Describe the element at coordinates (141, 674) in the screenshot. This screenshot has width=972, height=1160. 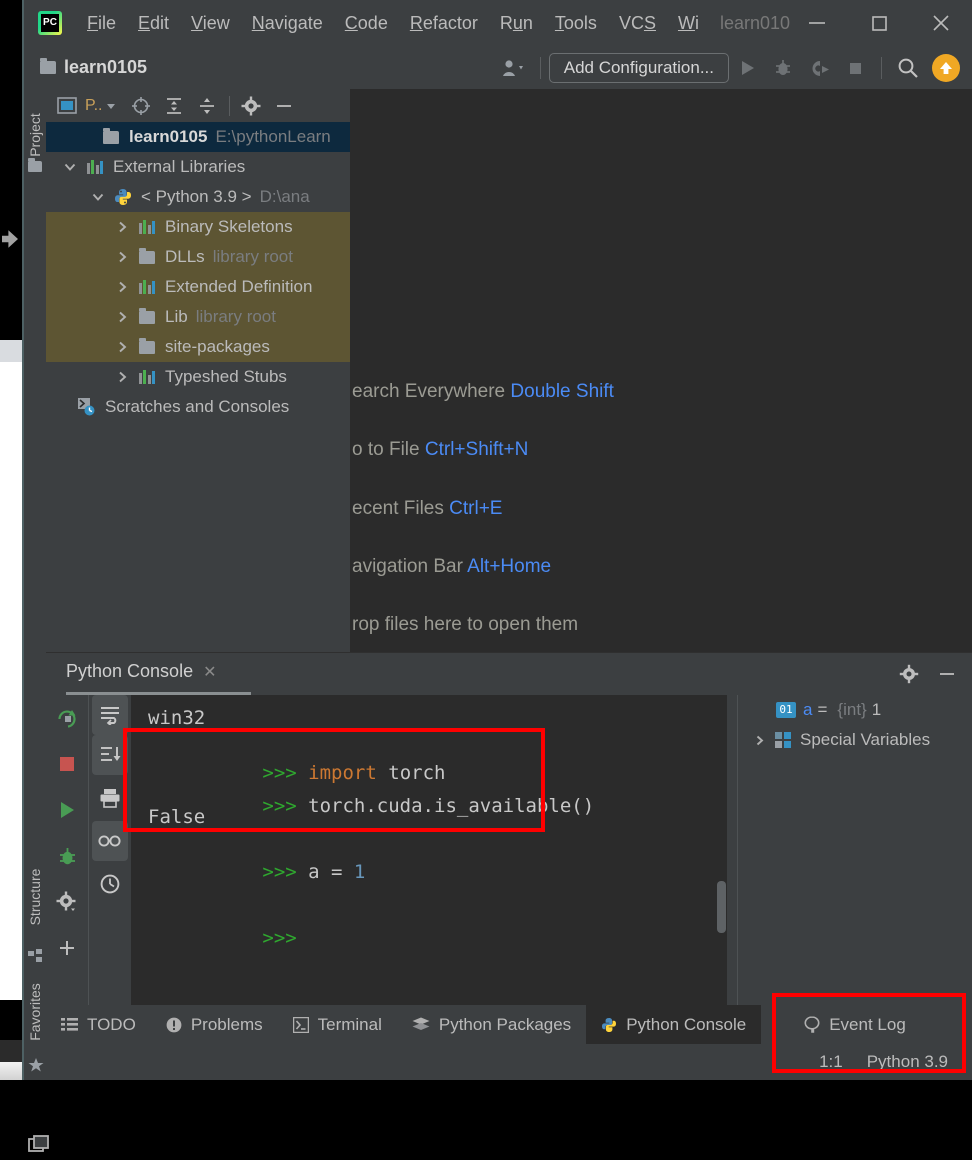
I see `tab-python-console: Python Console ✕` at that location.